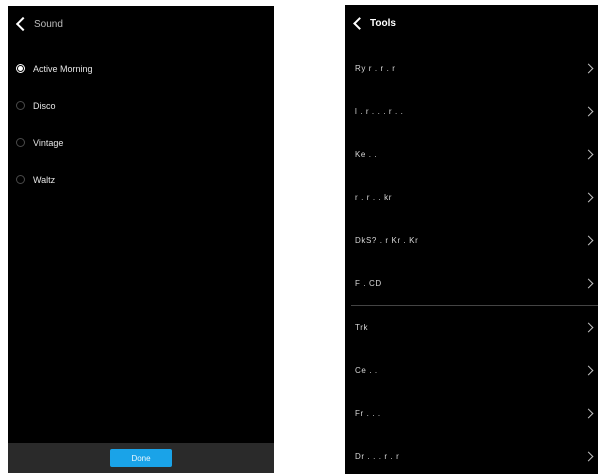 The width and height of the screenshot is (598, 475). What do you see at coordinates (471, 68) in the screenshot?
I see `menu-item: Ry r . r . r` at bounding box center [471, 68].